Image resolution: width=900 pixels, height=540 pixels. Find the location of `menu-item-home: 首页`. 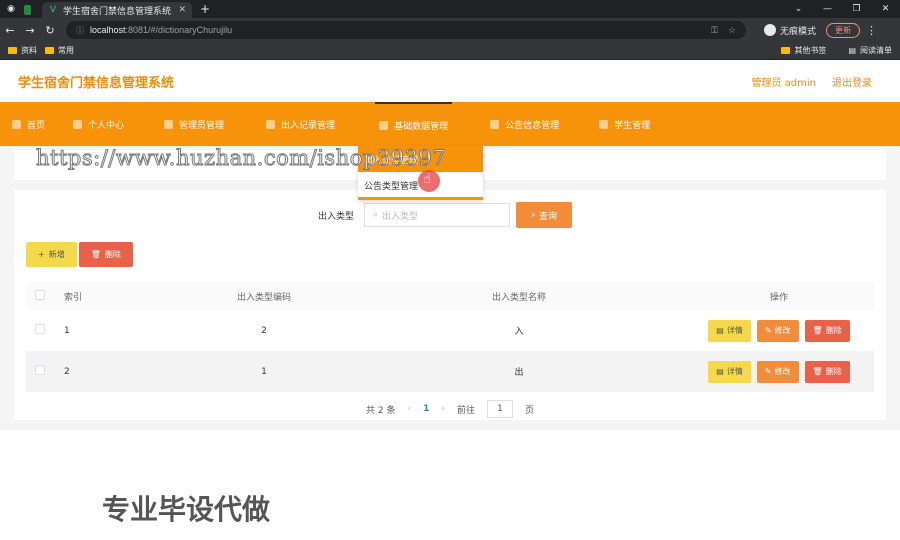

menu-item-home: 首页 is located at coordinates (28, 124).